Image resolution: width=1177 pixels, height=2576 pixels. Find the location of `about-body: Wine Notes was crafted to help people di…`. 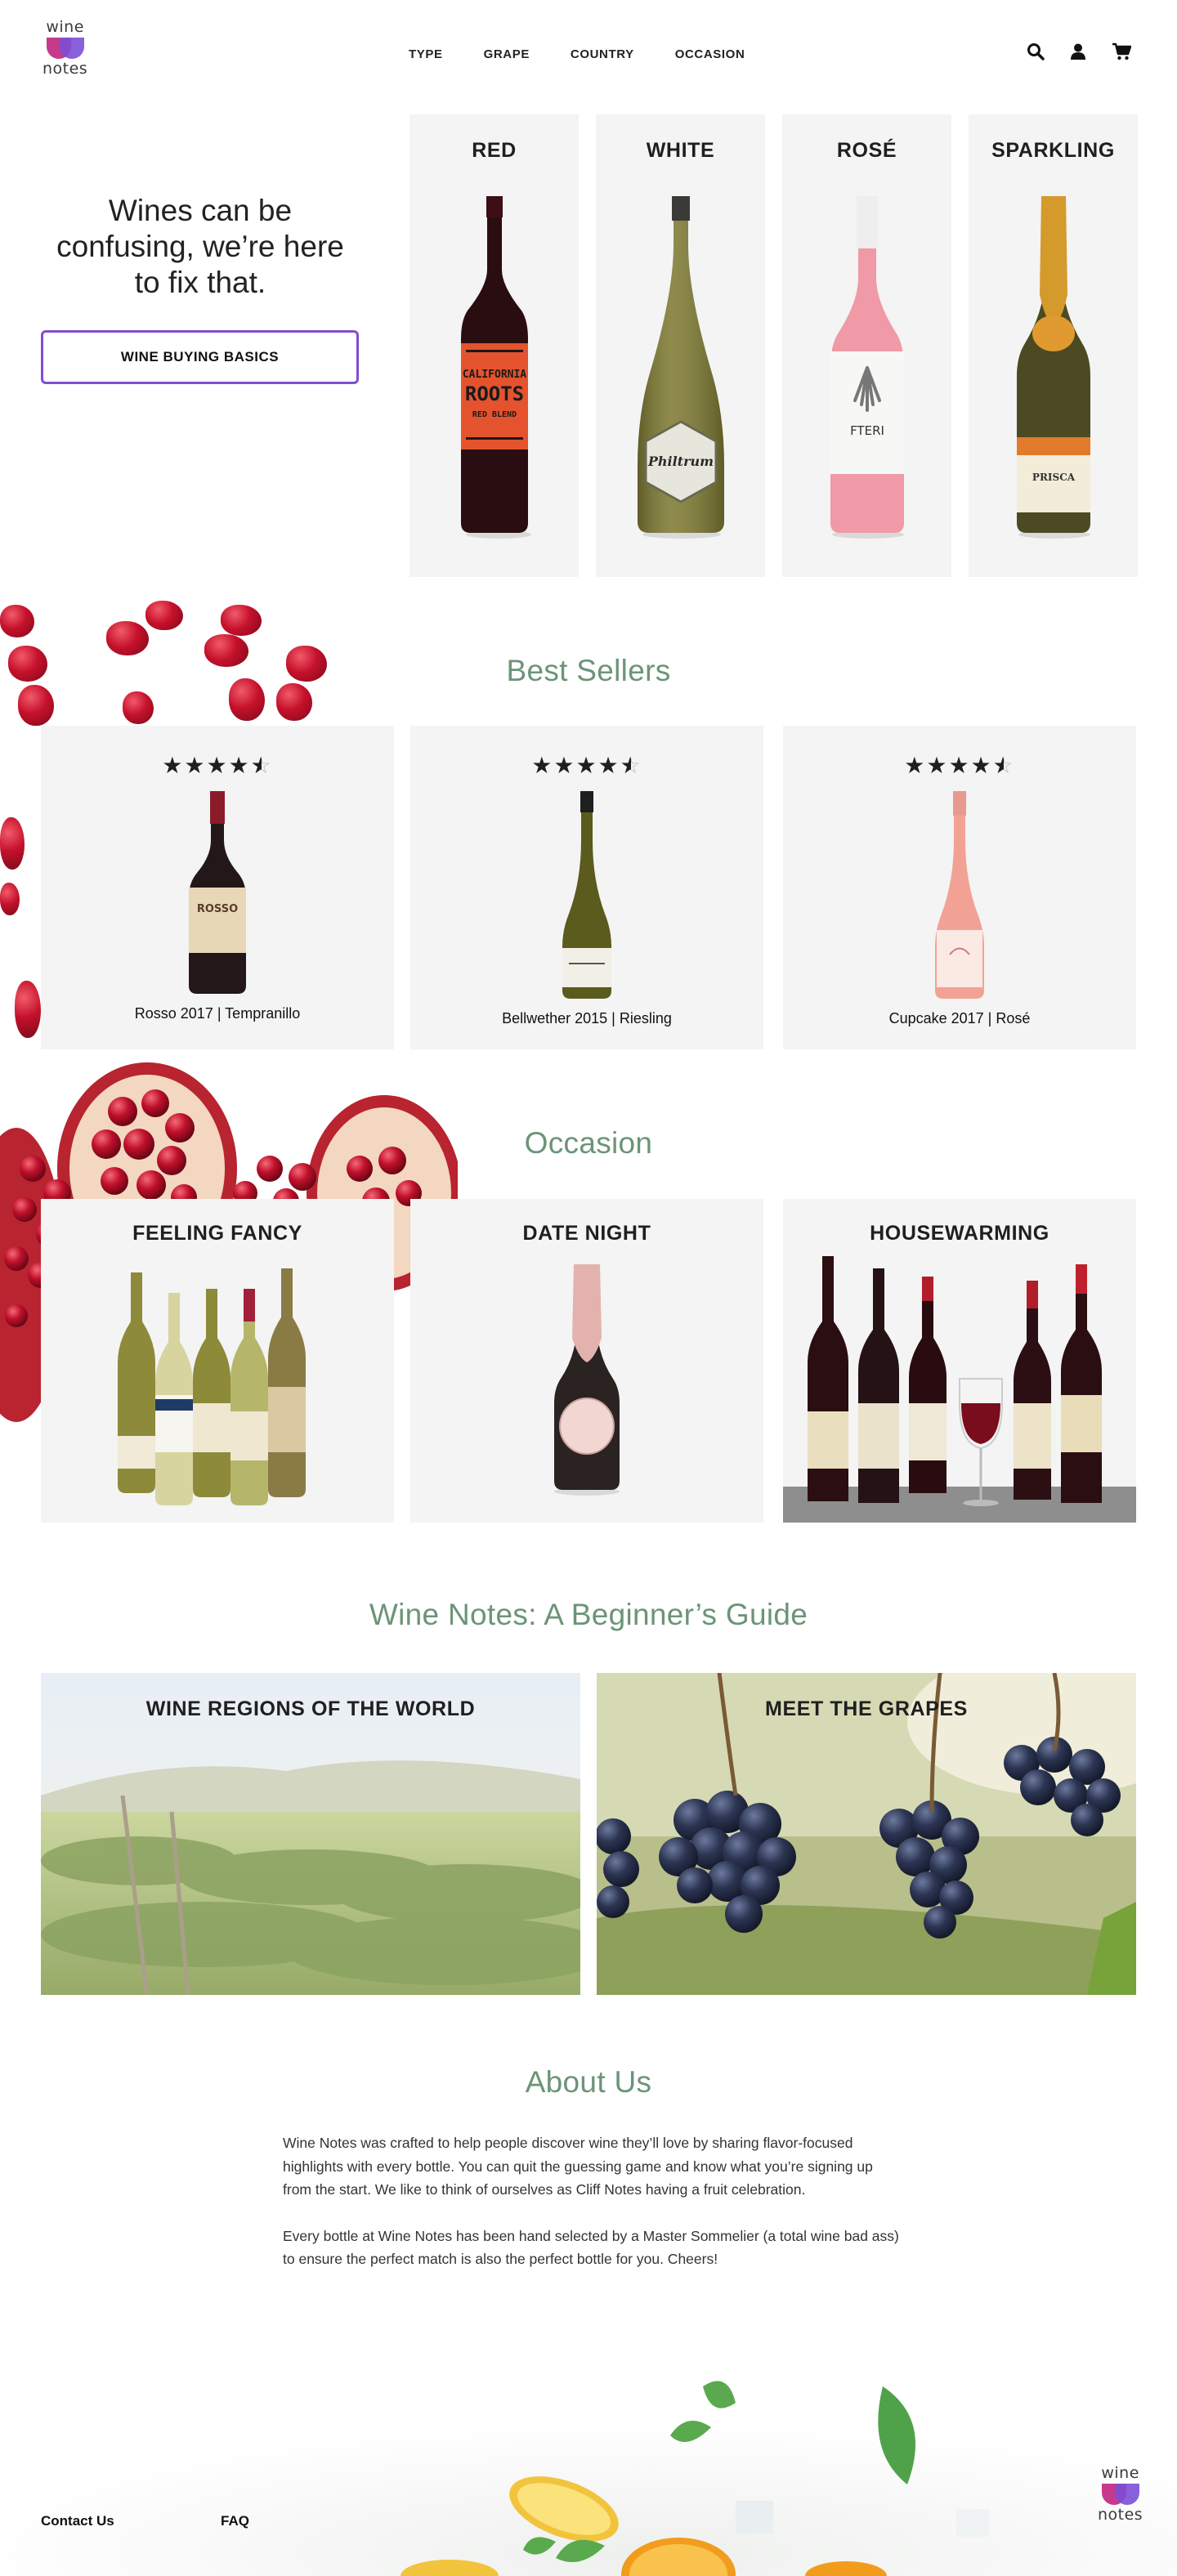

about-body: Wine Notes was crafted to help people di… is located at coordinates (593, 2201).